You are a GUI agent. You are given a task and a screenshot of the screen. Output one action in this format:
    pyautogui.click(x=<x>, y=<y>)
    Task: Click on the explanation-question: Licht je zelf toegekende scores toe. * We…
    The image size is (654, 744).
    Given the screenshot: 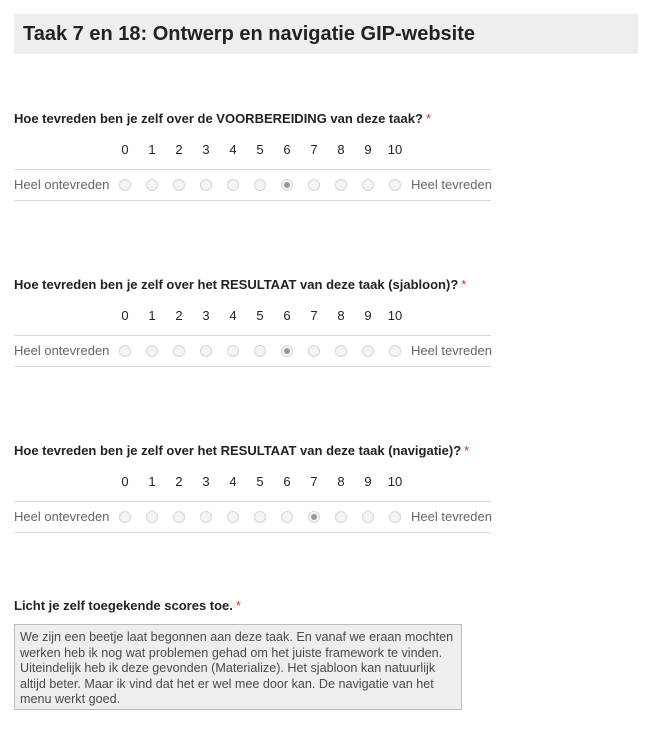 What is the action you would take?
    pyautogui.click(x=238, y=654)
    